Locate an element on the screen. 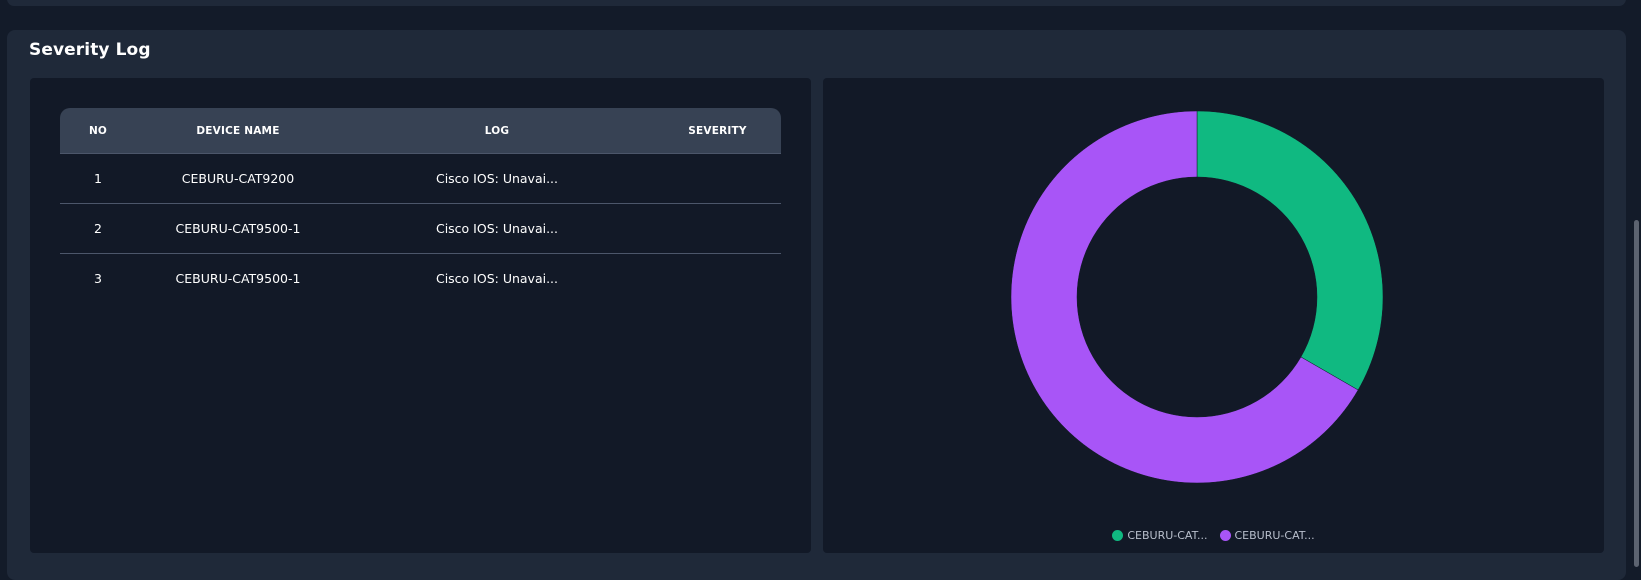 This screenshot has height=580, width=1641. header-no: NO is located at coordinates (98, 131).